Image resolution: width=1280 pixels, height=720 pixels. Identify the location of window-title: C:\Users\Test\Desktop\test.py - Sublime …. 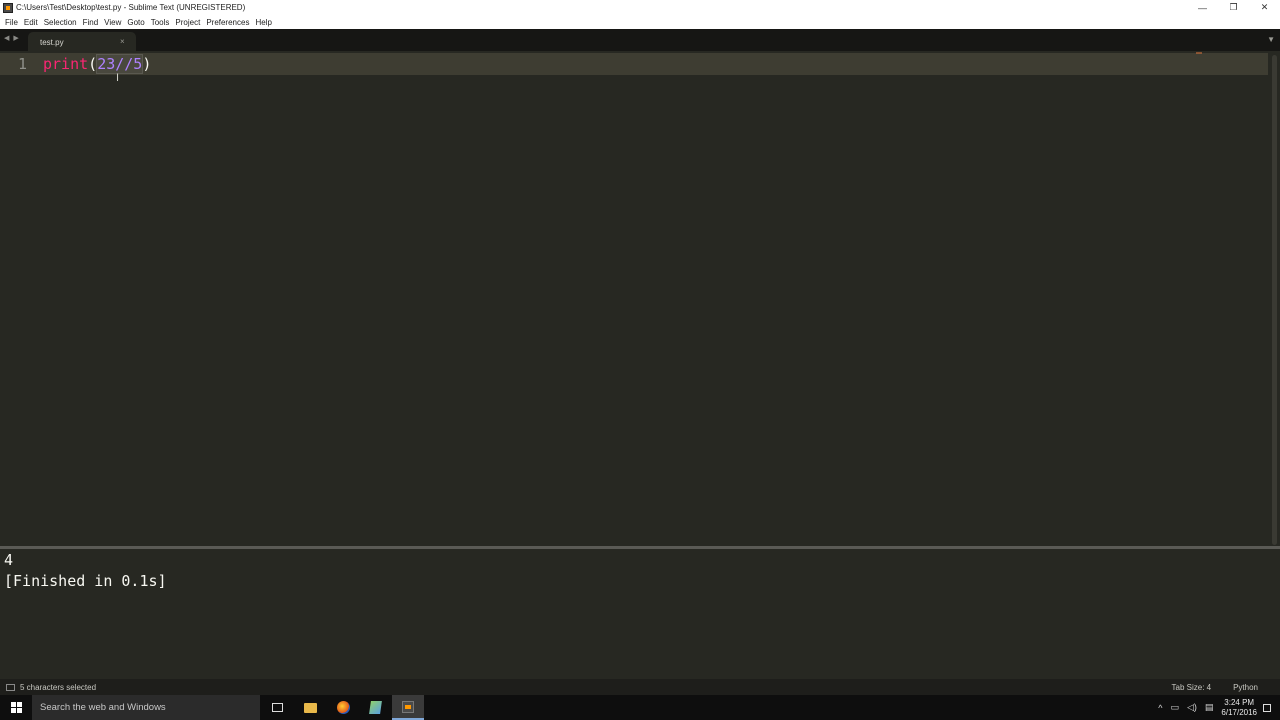
(131, 7).